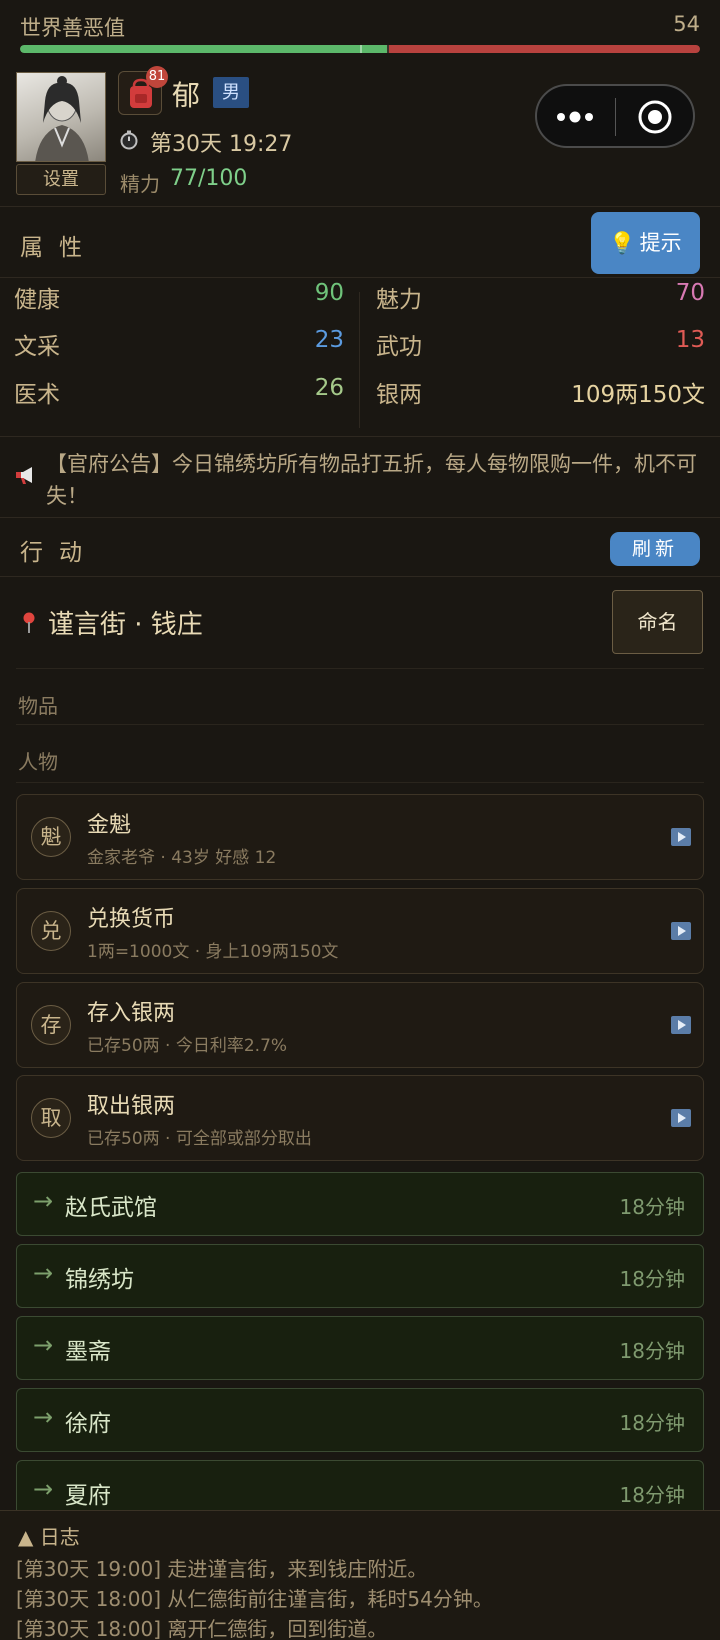 Image resolution: width=720 pixels, height=1640 pixels. Describe the element at coordinates (59, 248) in the screenshot. I see `attributes-title: 属性` at that location.